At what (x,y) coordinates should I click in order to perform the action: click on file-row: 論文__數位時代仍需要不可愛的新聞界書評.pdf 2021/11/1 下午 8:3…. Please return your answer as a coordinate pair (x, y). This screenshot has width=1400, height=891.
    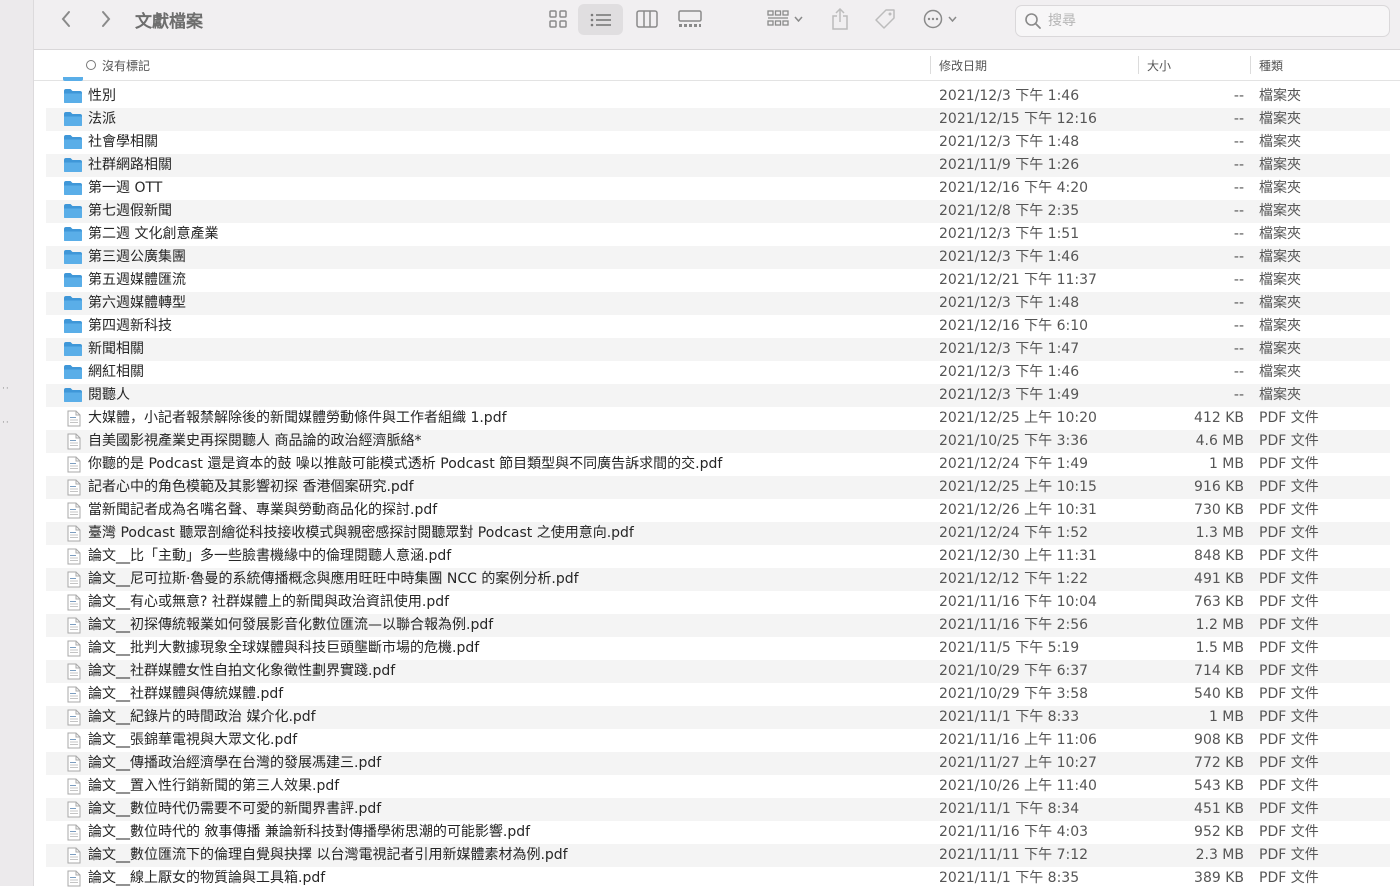
    Looking at the image, I should click on (718, 809).